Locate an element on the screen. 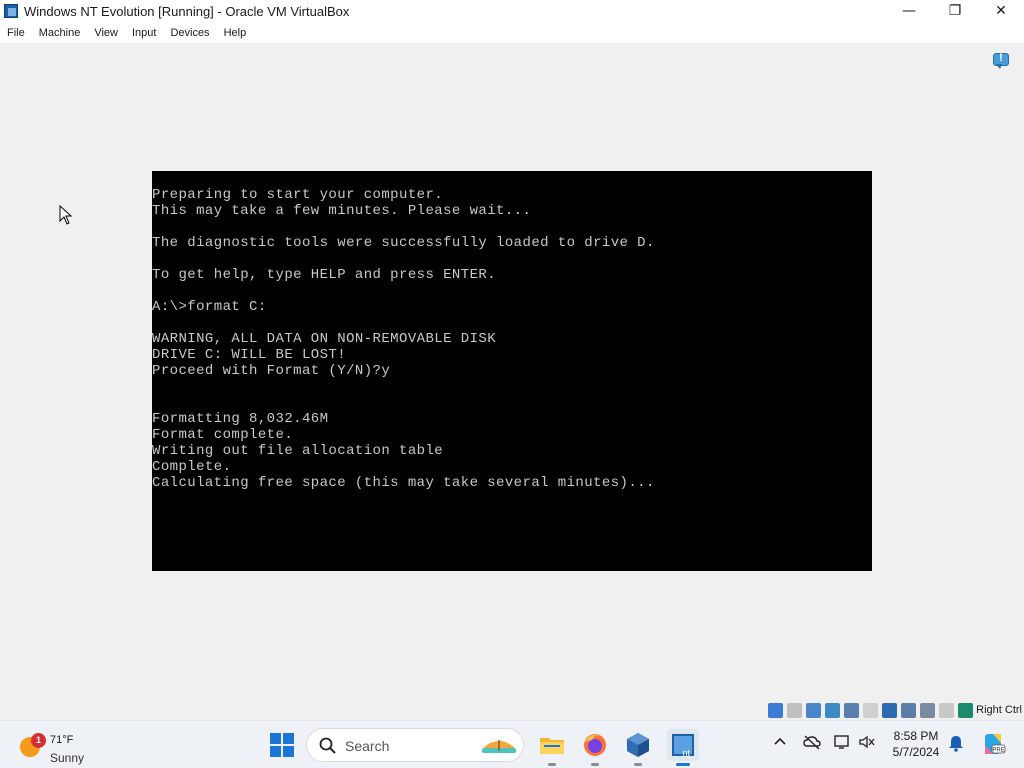 This screenshot has height=768, width=1024. start-button is located at coordinates (282, 745).